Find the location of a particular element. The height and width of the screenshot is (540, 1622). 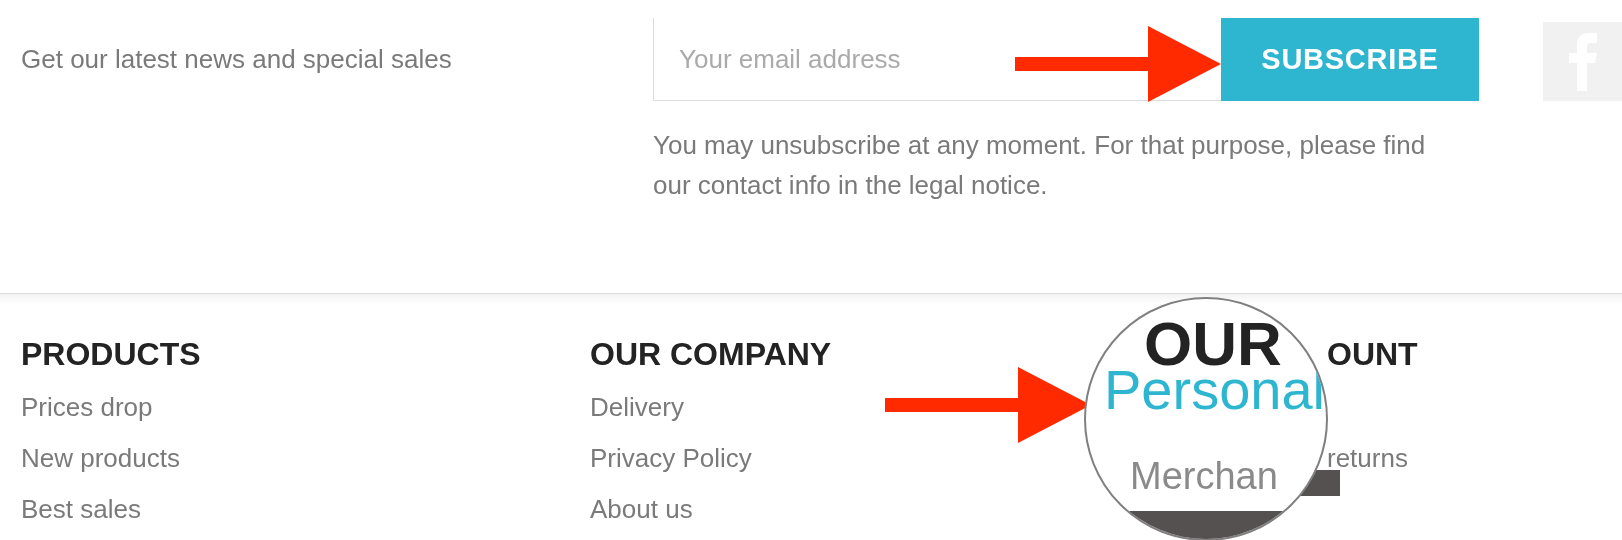

column-heading: OUR COMPANY is located at coordinates (711, 354).